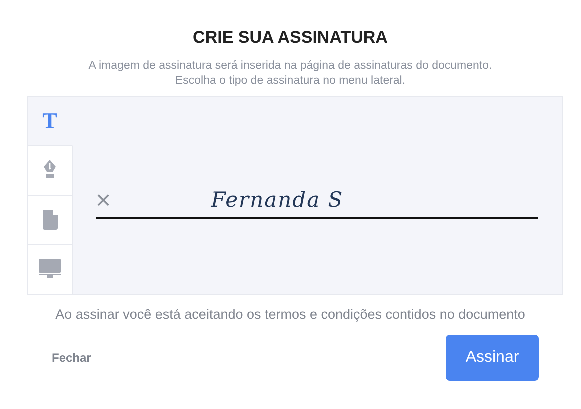 Image resolution: width=581 pixels, height=409 pixels. What do you see at coordinates (492, 358) in the screenshot?
I see `sign-button: Assinar` at bounding box center [492, 358].